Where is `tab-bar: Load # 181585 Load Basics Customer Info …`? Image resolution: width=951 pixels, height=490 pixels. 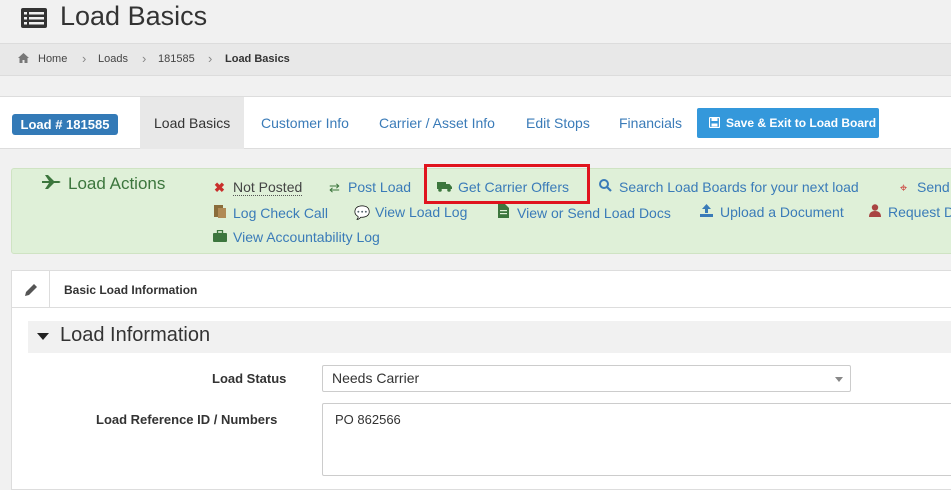
tab-bar: Load # 181585 Load Basics Customer Info … is located at coordinates (475, 122).